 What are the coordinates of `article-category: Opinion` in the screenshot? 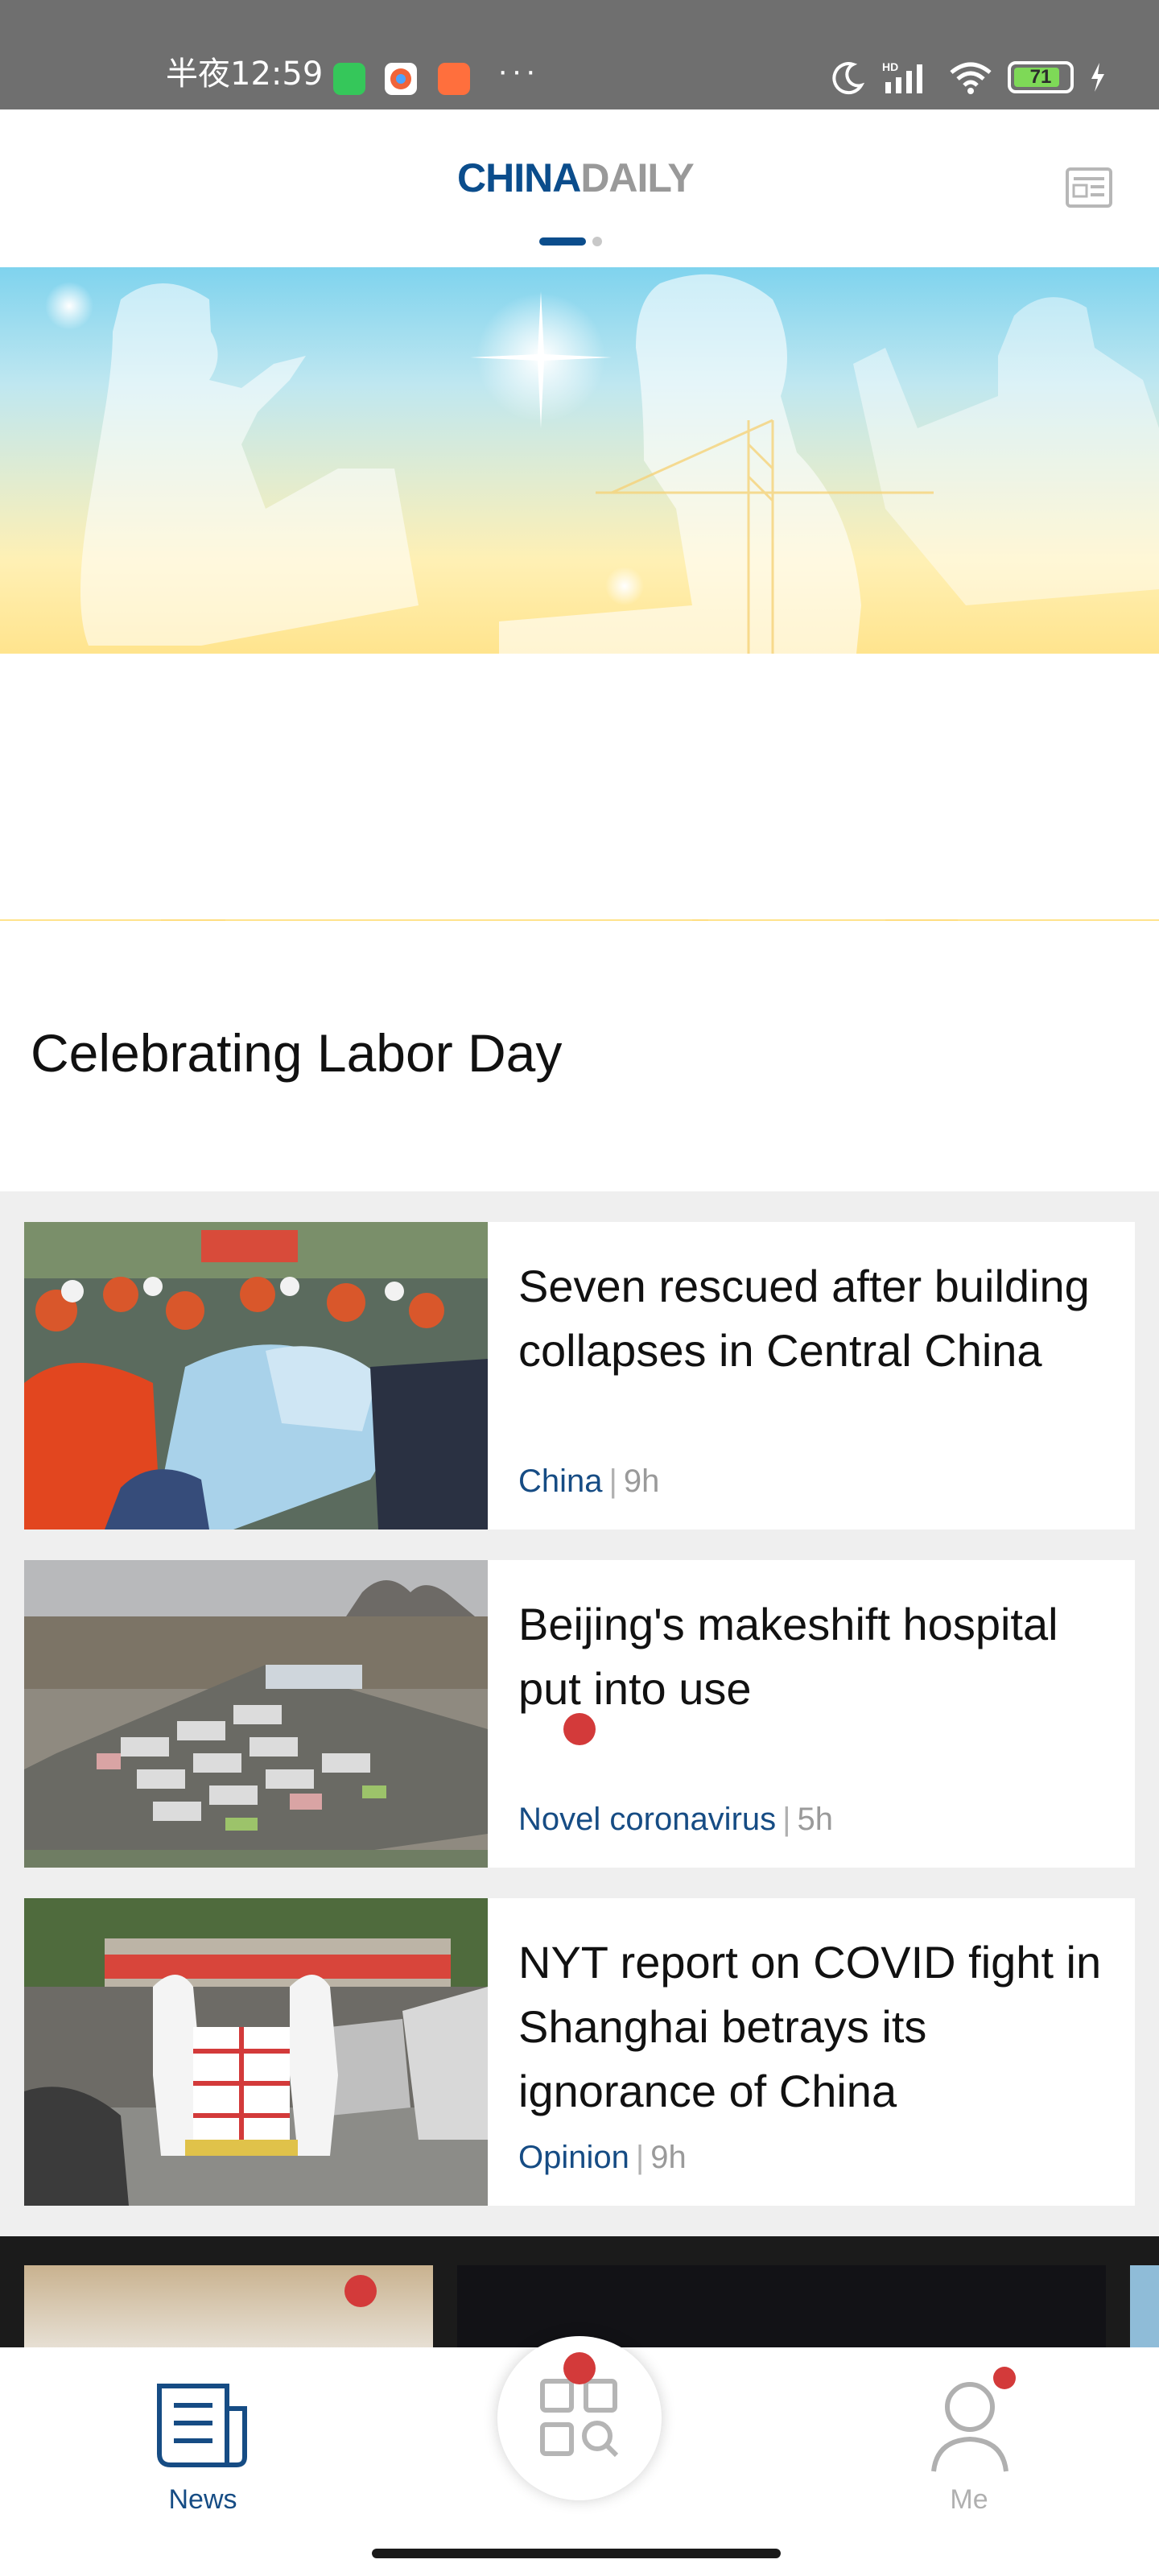 It's located at (573, 2157).